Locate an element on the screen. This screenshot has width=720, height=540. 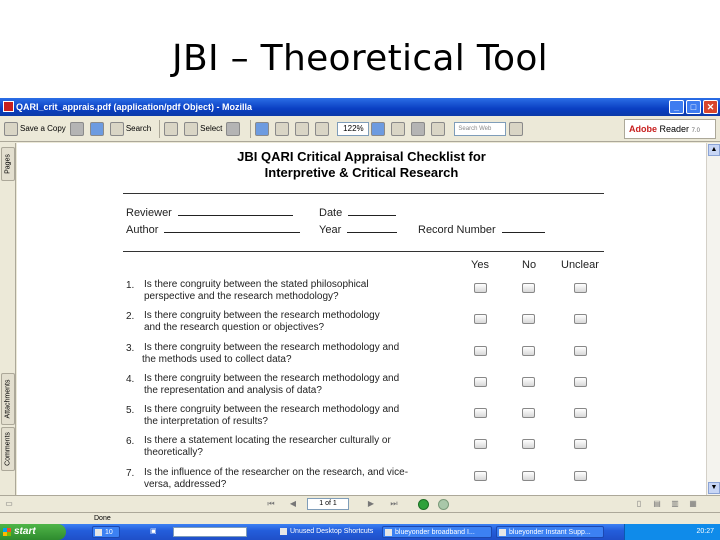
continuous-icon: ▤ is located at coordinates (657, 504).